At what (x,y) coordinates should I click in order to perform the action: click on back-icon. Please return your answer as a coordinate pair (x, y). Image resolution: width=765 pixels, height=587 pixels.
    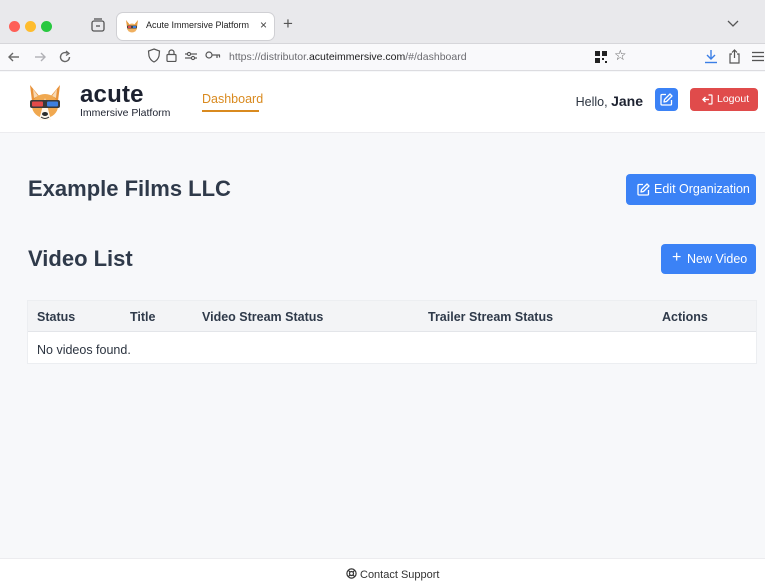
    Looking at the image, I should click on (14, 57).